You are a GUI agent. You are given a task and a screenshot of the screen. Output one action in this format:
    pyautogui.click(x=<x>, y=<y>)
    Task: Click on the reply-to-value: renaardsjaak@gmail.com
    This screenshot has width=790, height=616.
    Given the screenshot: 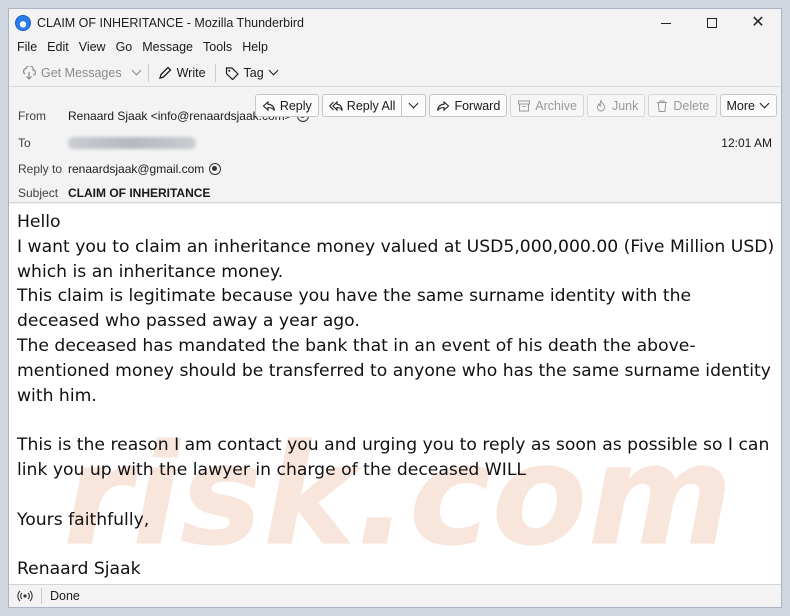 What is the action you would take?
    pyautogui.click(x=136, y=169)
    